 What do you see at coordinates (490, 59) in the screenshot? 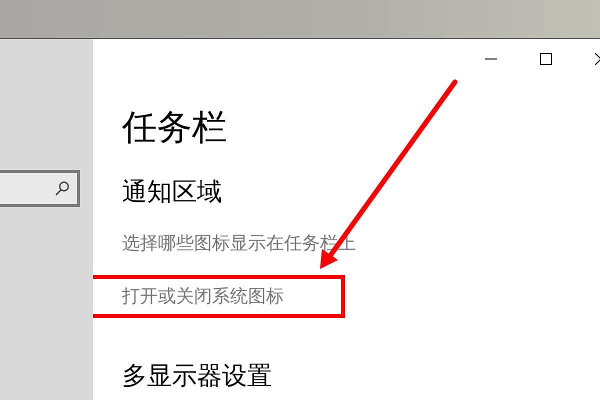
I see `minimize-icon` at bounding box center [490, 59].